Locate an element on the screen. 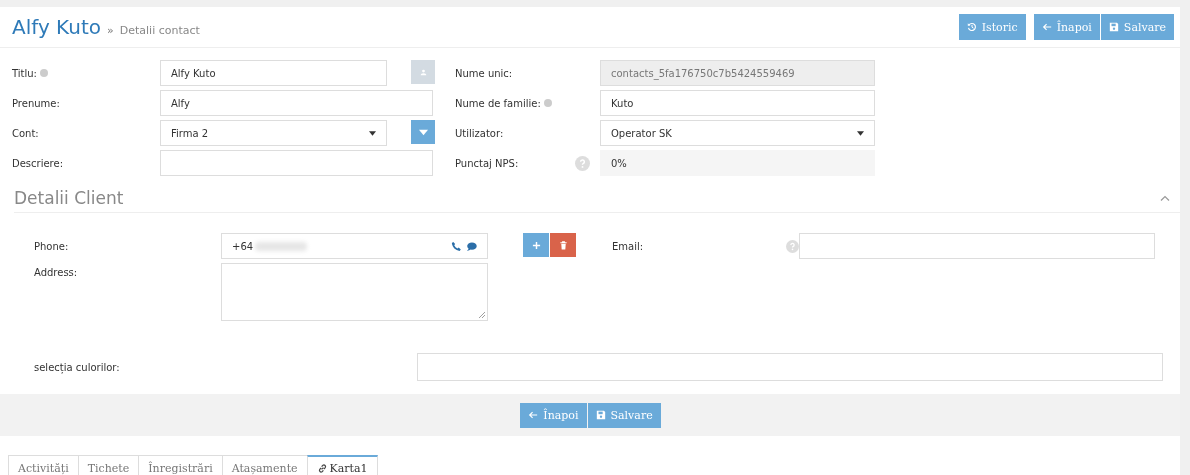 This screenshot has width=1190, height=475. chat-bubble-icon is located at coordinates (471, 246).